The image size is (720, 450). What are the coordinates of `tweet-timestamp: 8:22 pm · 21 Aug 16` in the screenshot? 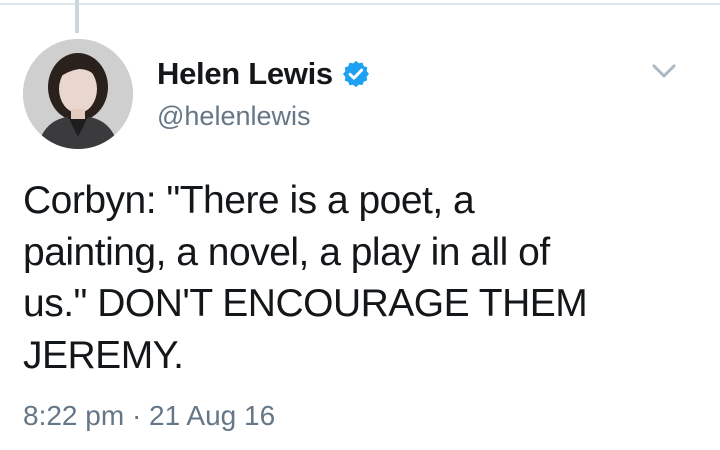 It's located at (149, 416).